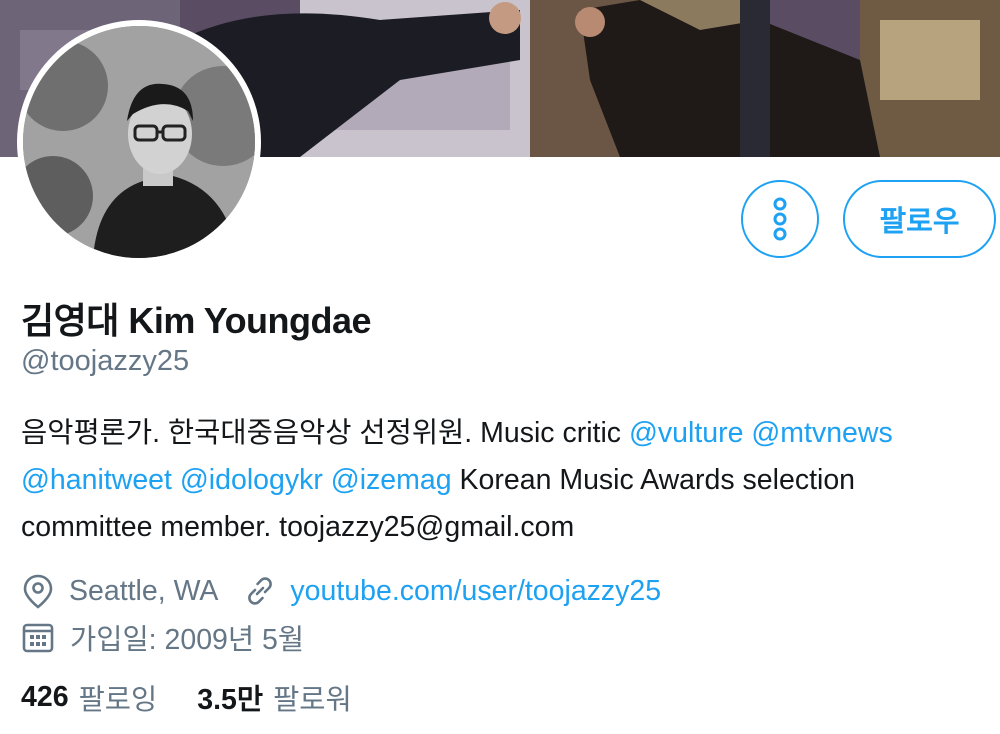  I want to click on avatar, so click(139, 142).